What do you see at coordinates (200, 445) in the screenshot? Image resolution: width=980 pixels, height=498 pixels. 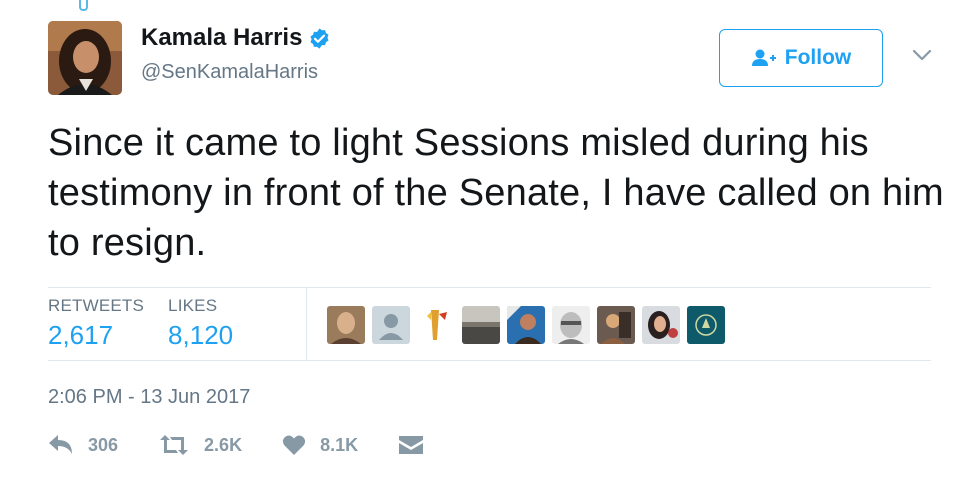 I see `retweet-button: 2.6K` at bounding box center [200, 445].